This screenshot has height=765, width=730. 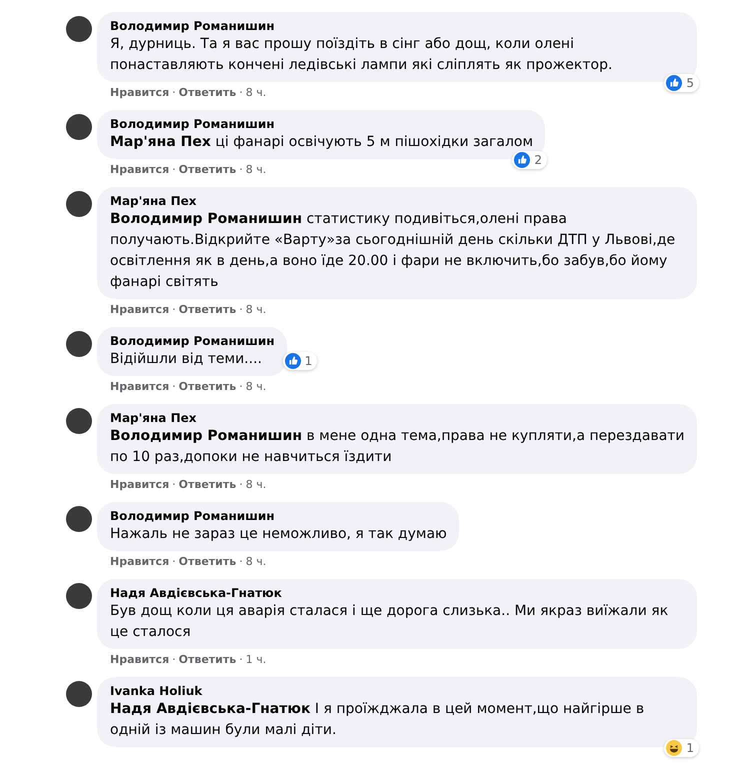 What do you see at coordinates (397, 691) in the screenshot?
I see `author-name: Ivanka Holiuk` at bounding box center [397, 691].